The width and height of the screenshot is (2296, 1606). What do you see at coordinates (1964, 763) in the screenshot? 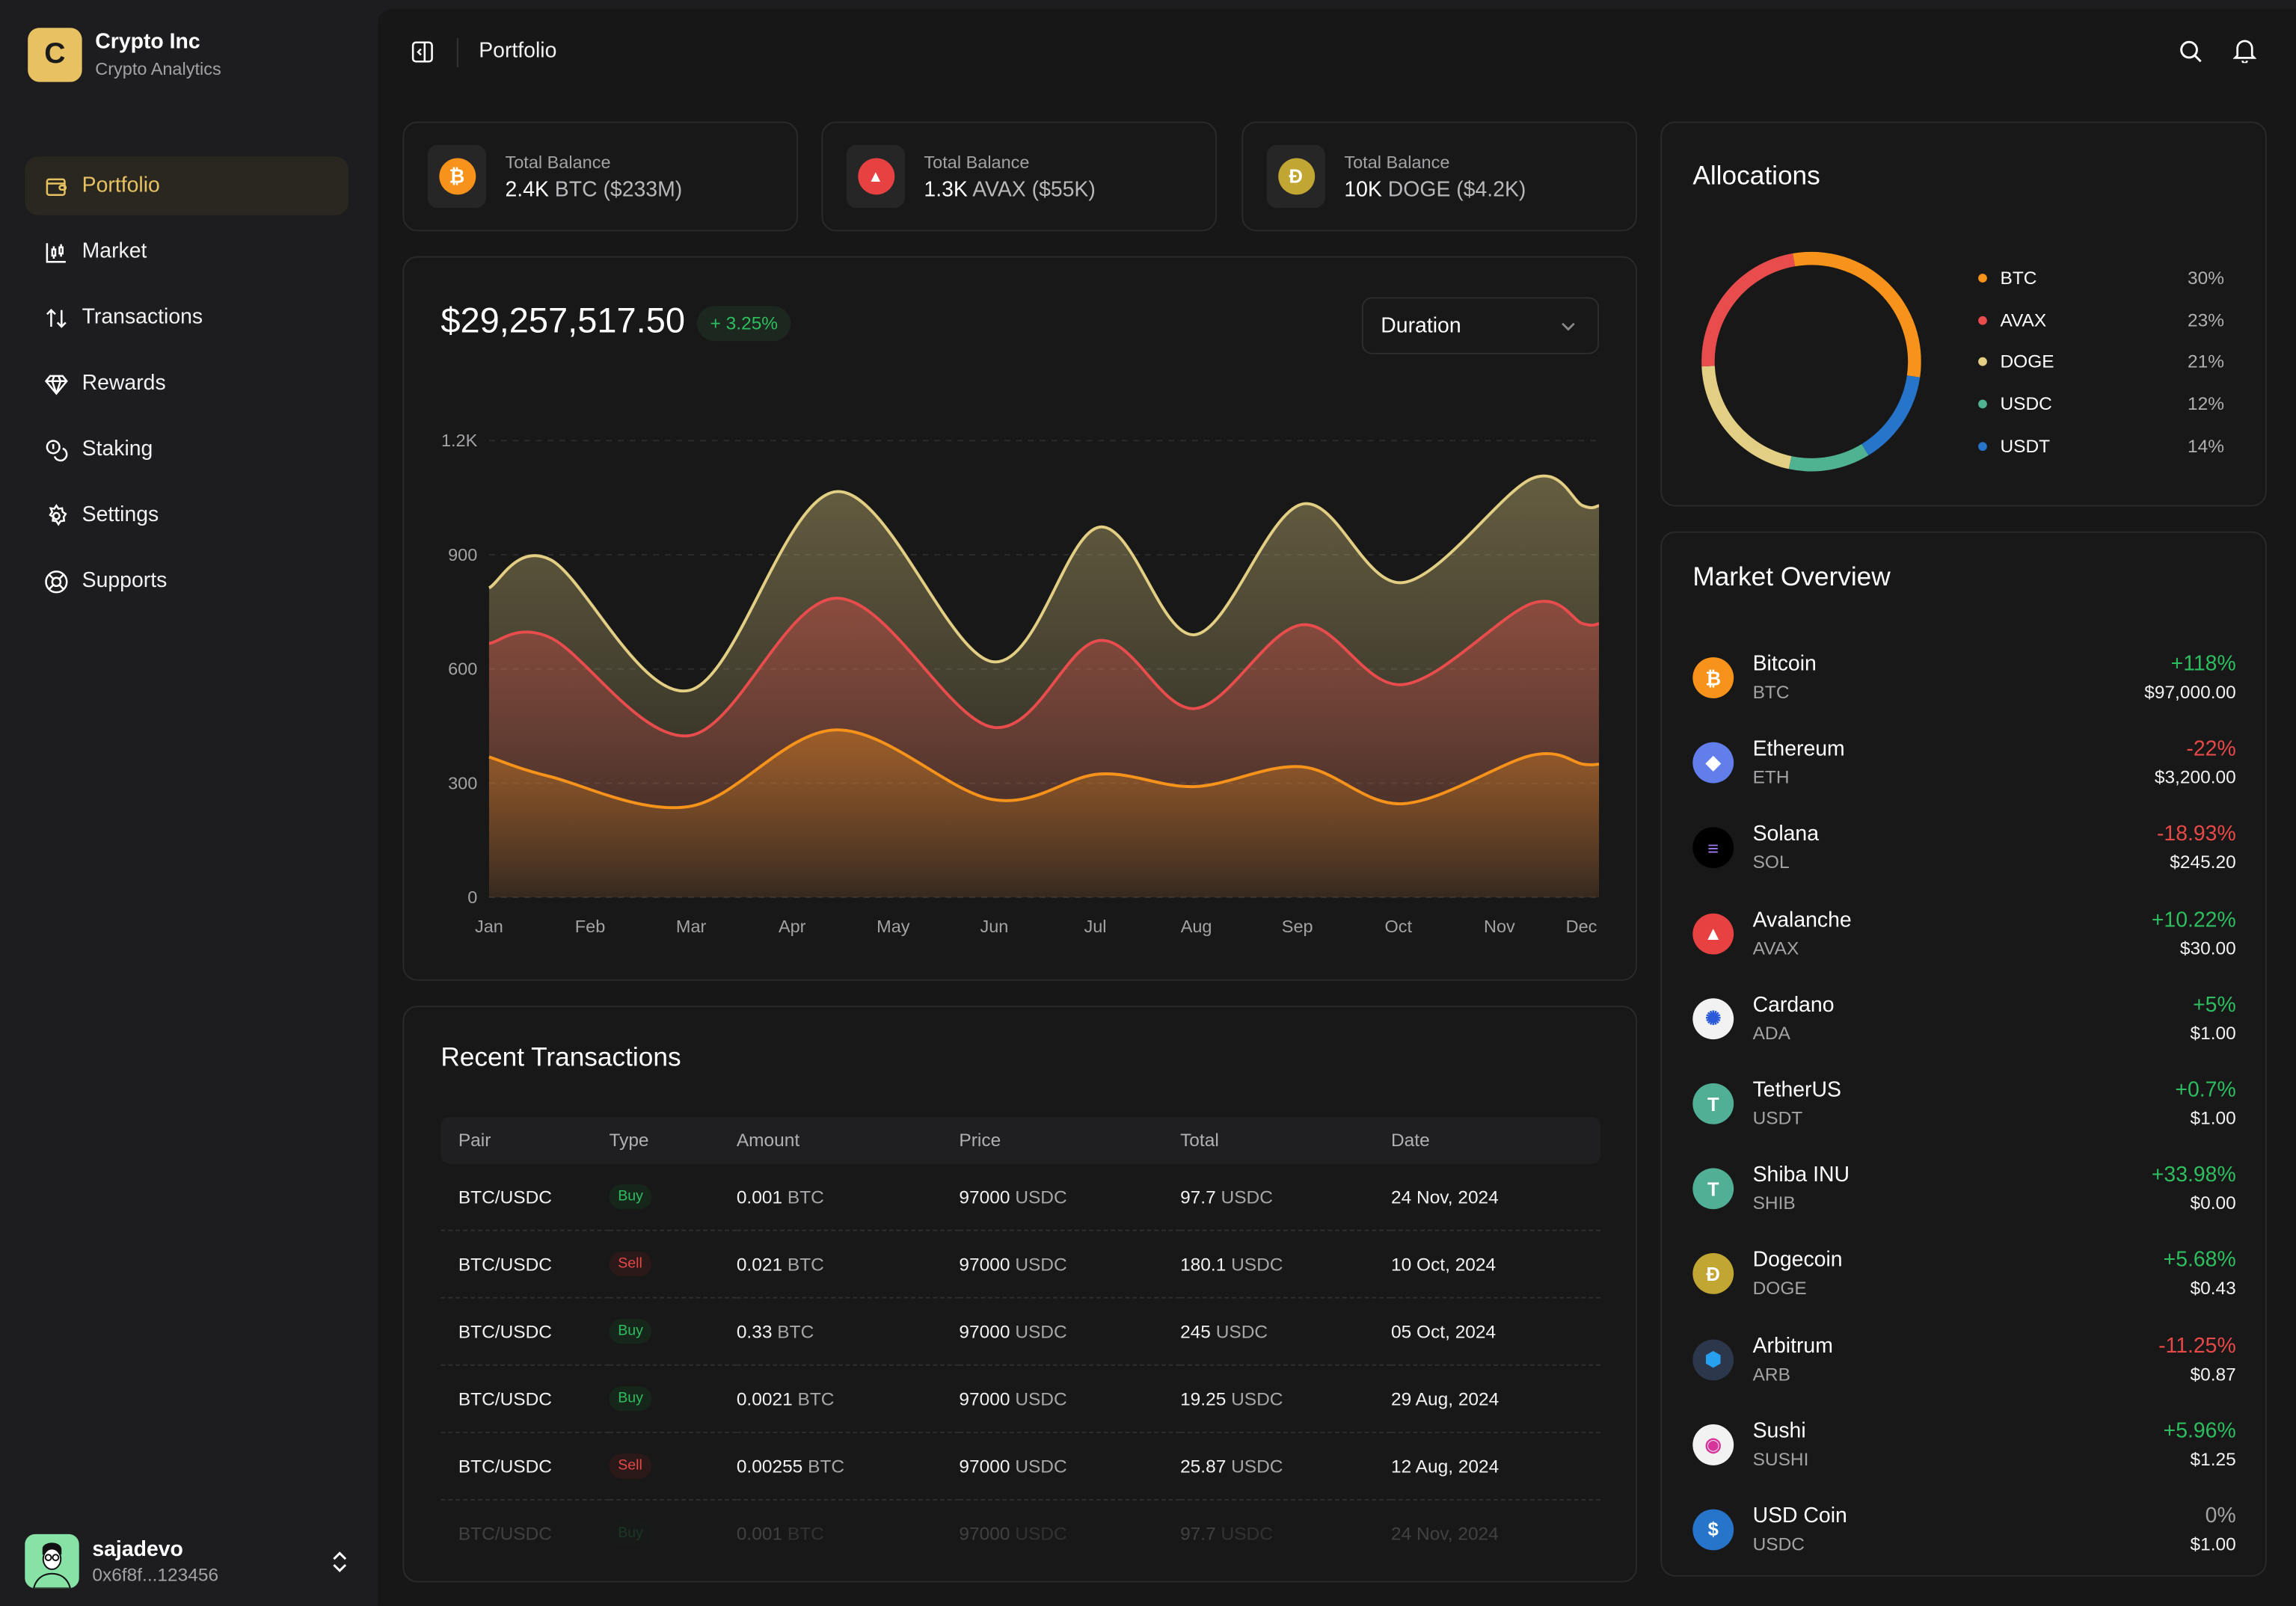
I see `market-list-item: ◆ Ethereum ETH -22% $3,200.00` at bounding box center [1964, 763].